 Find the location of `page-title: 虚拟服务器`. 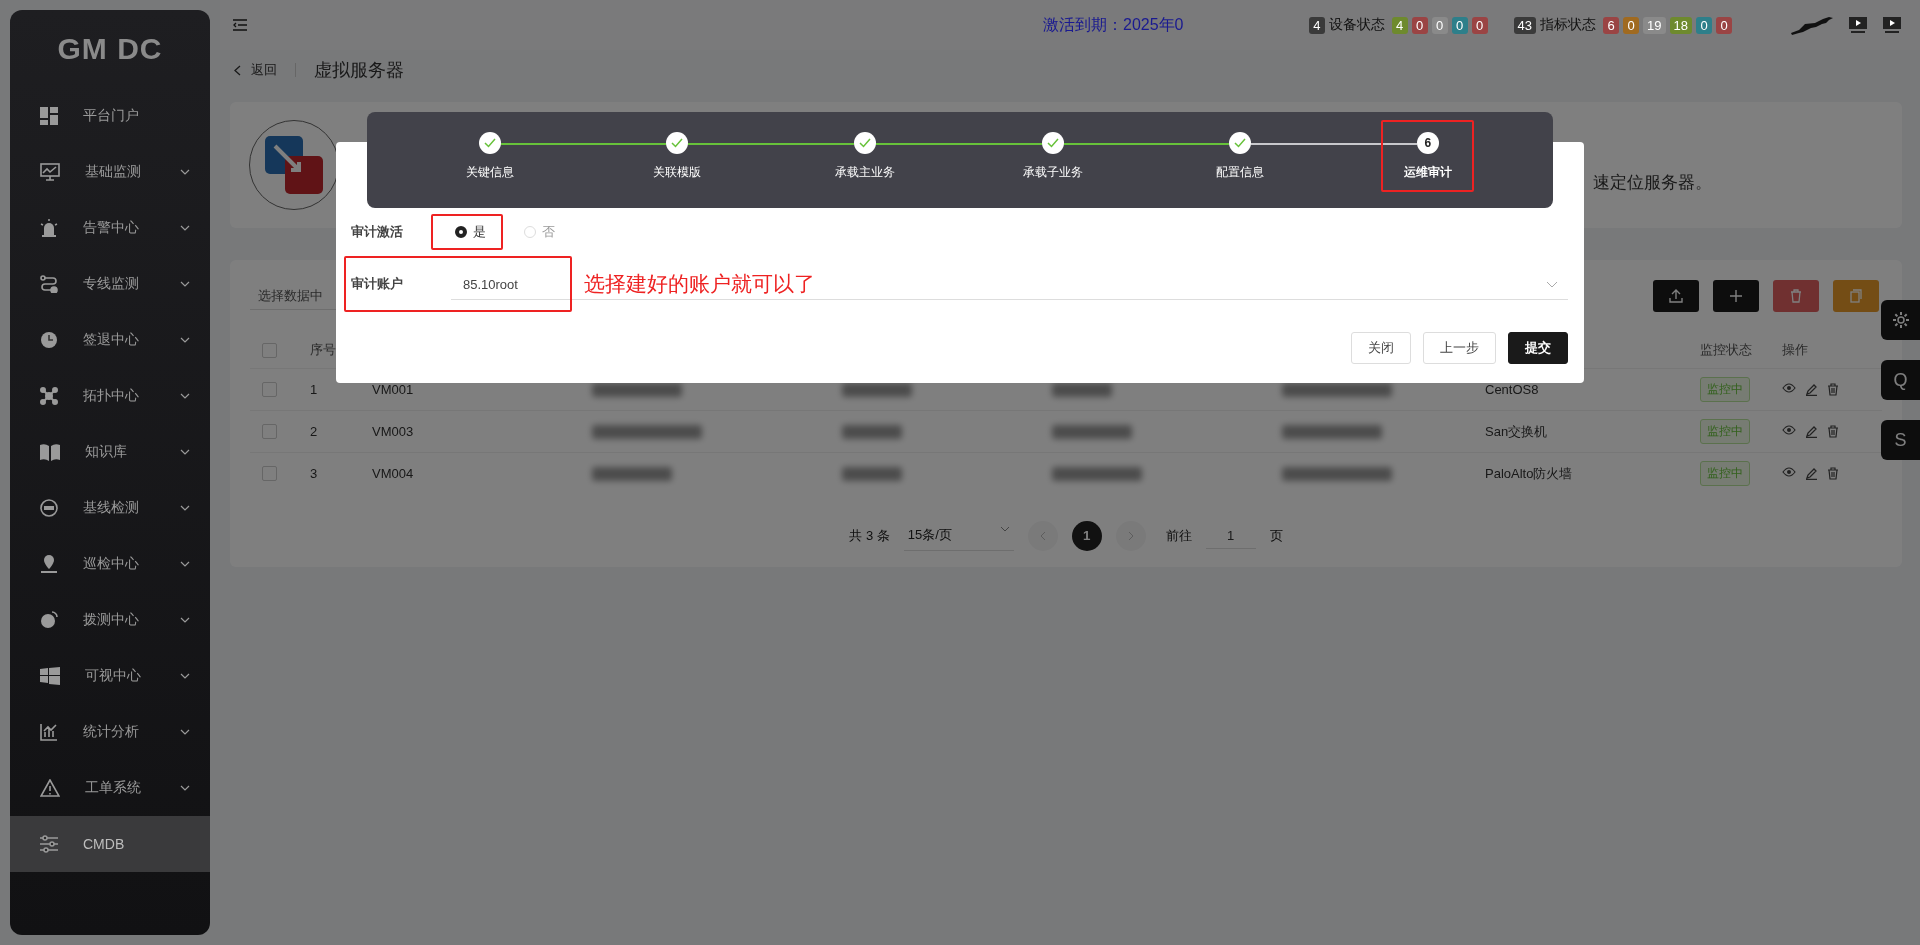

page-title: 虚拟服务器 is located at coordinates (359, 70).